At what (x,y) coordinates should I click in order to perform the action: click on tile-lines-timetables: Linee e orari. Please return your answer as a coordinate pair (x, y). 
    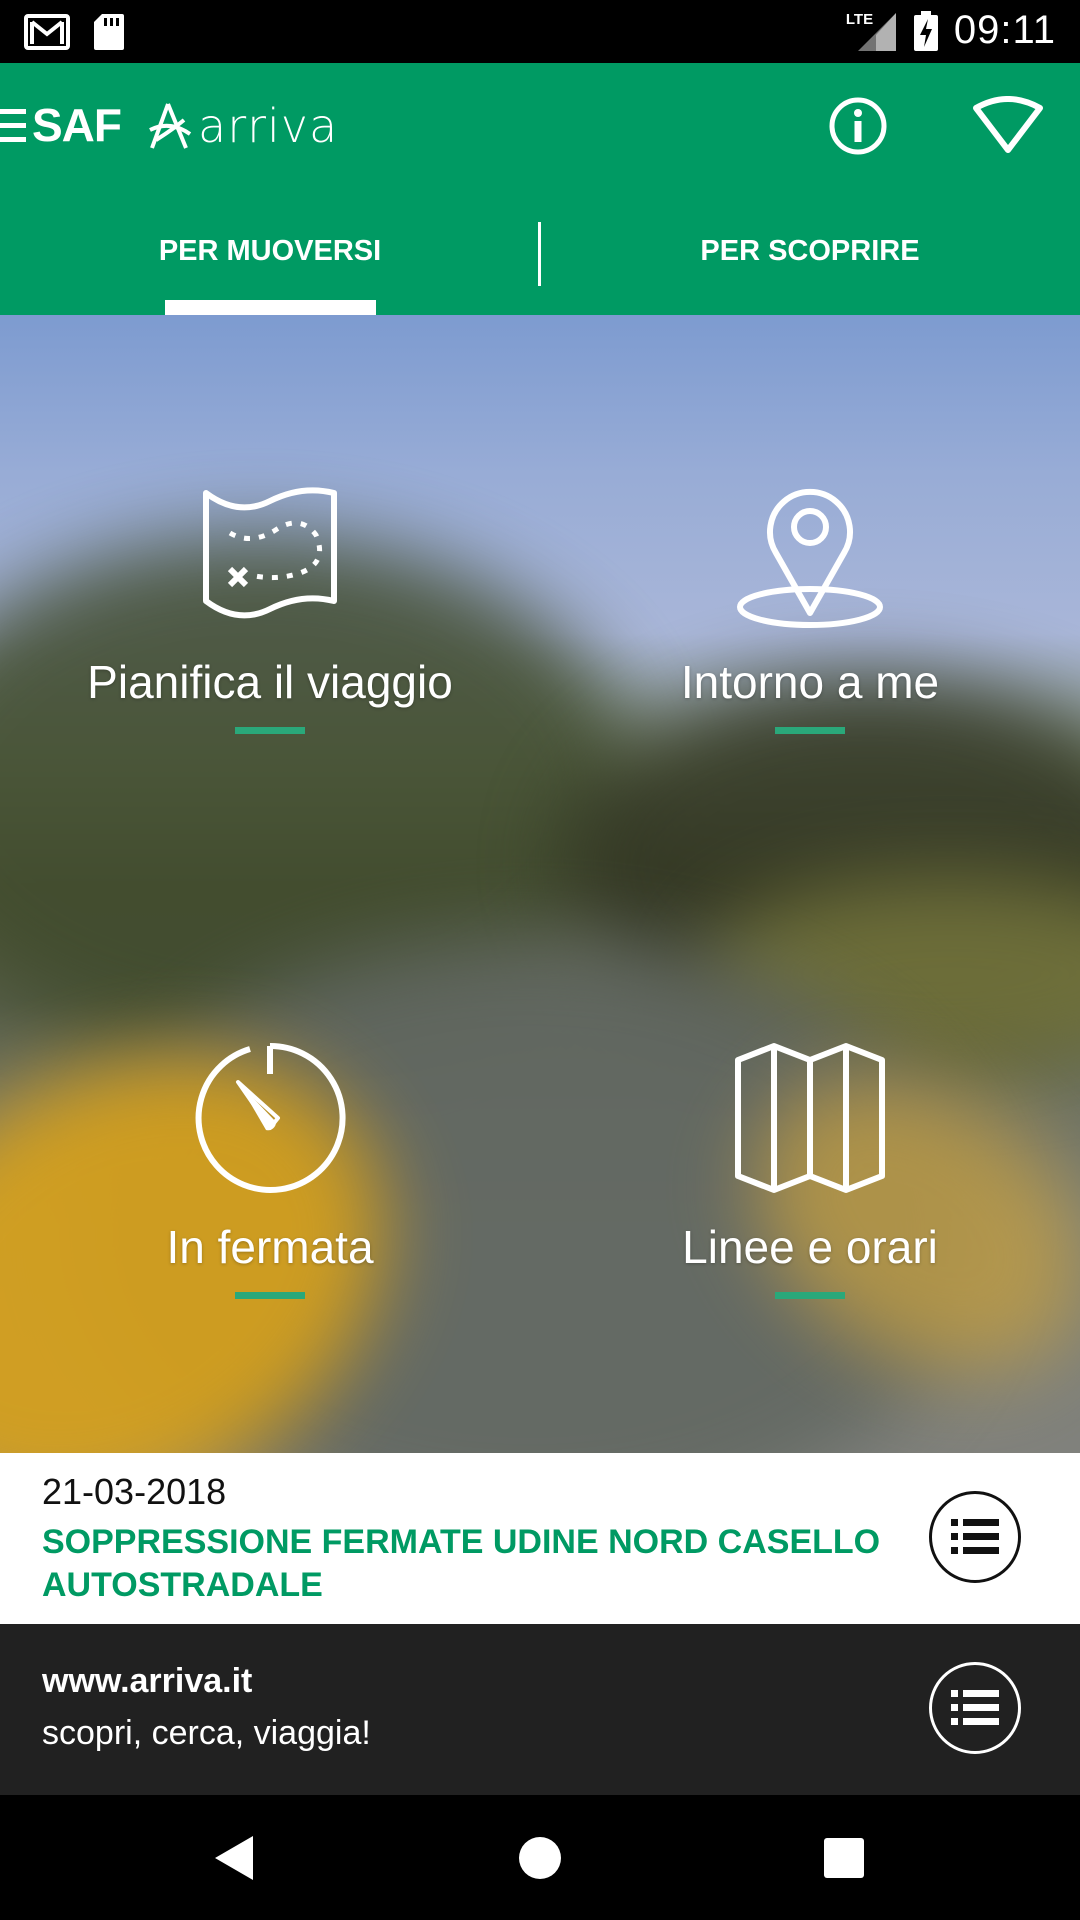
    Looking at the image, I should click on (810, 1168).